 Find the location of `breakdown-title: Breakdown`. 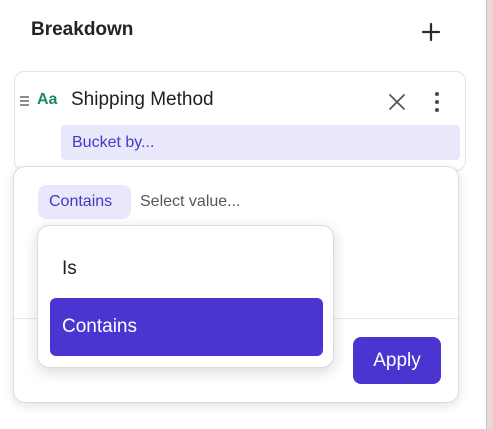

breakdown-title: Breakdown is located at coordinates (82, 29).